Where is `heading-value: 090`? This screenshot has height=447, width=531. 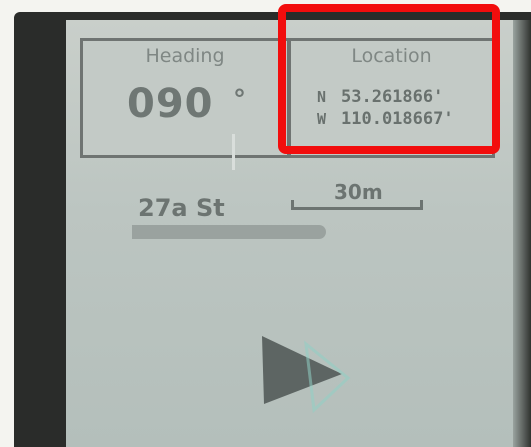 heading-value: 090 is located at coordinates (170, 104).